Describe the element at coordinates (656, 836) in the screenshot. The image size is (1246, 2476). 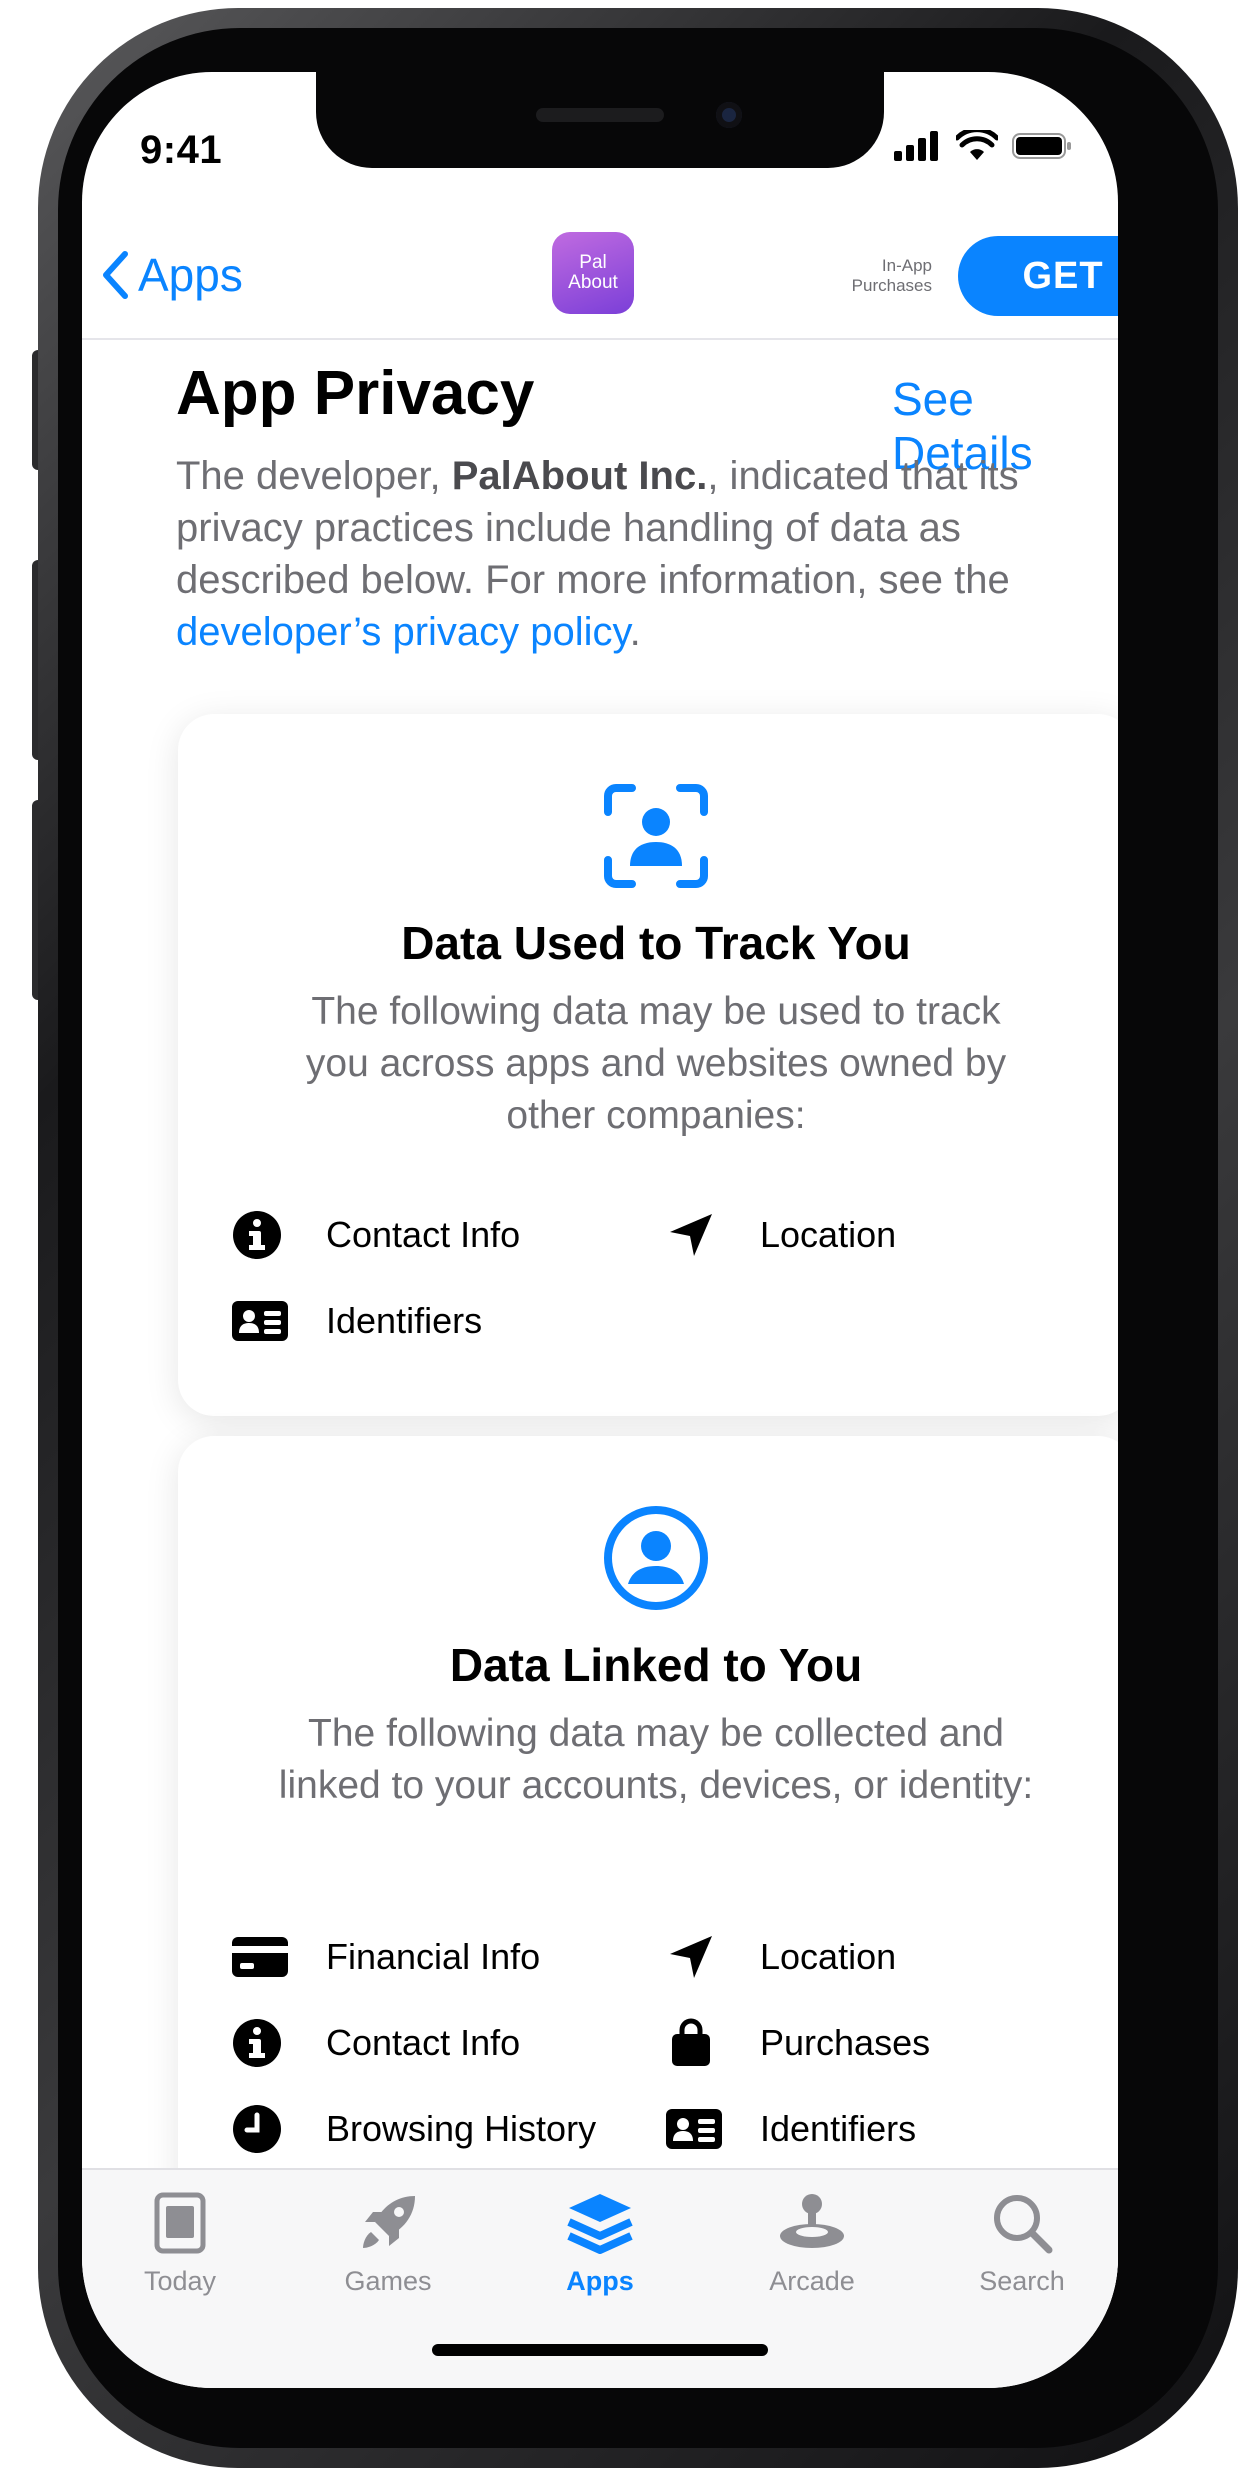
I see `tracking-person-icon` at that location.